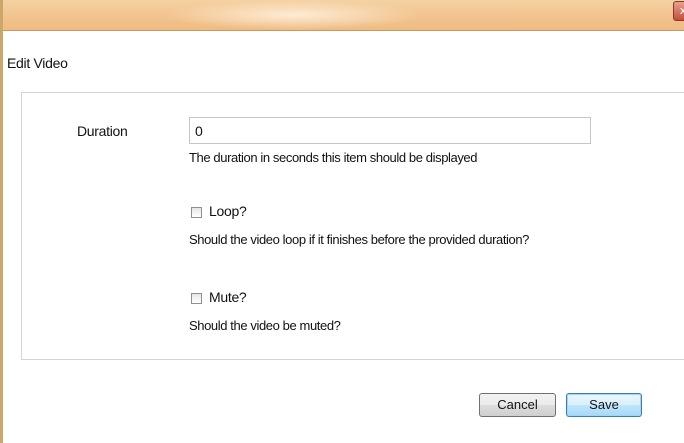 This screenshot has height=443, width=684. What do you see at coordinates (37, 63) in the screenshot?
I see `dialog-title: Edit Video` at bounding box center [37, 63].